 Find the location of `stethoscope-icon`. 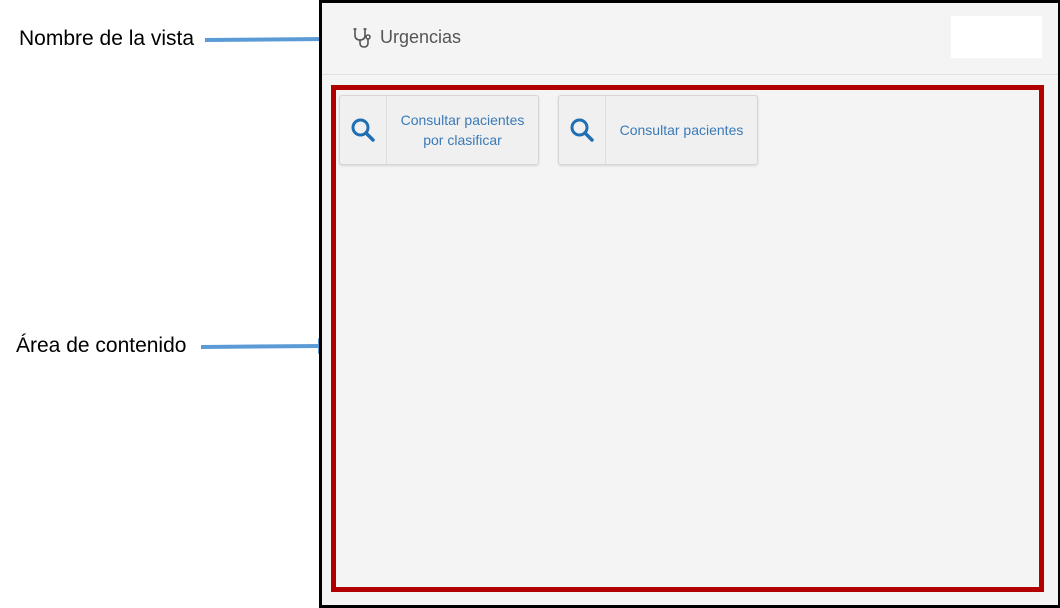

stethoscope-icon is located at coordinates (362, 38).